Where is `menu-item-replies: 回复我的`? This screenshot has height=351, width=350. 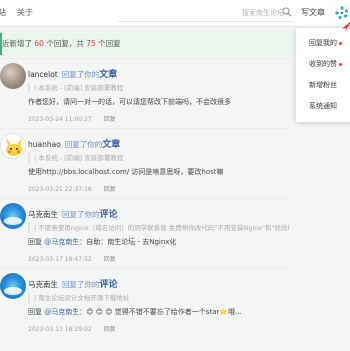 menu-item-replies: 回复我的 is located at coordinates (325, 43).